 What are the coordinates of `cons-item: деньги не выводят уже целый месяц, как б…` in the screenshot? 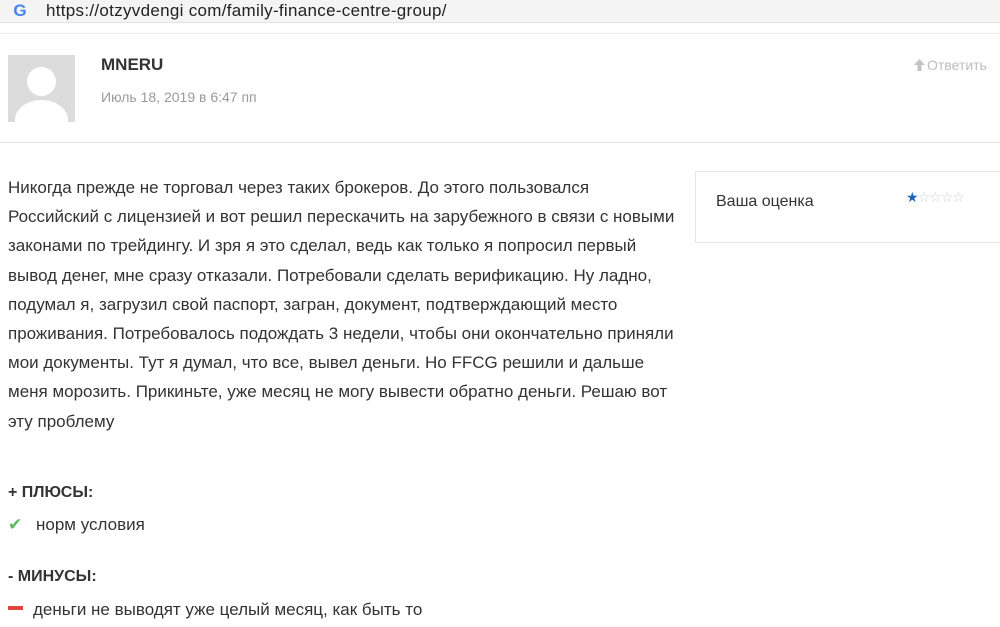 It's located at (215, 610).